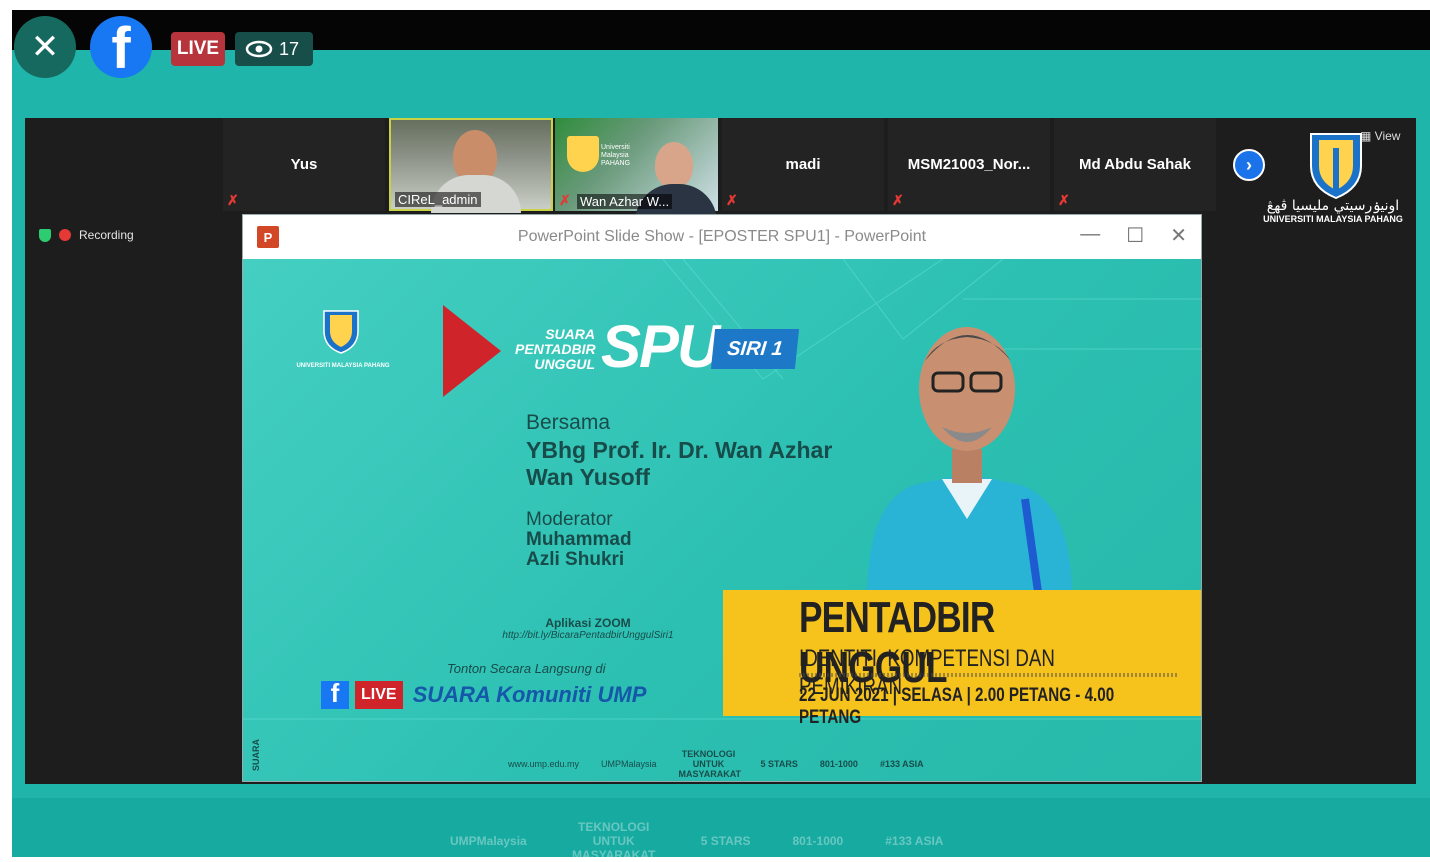 The image size is (1430, 862). Describe the element at coordinates (198, 49) in the screenshot. I see `live-badge: LIVE` at that location.